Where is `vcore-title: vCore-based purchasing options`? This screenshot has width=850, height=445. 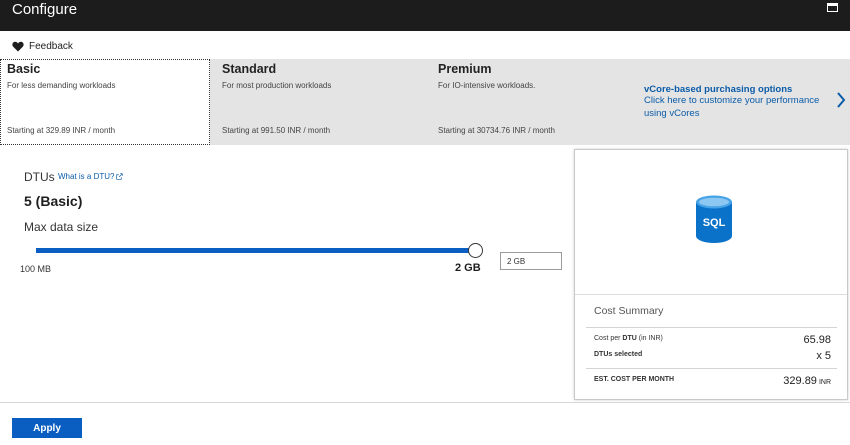 vcore-title: vCore-based purchasing options is located at coordinates (718, 89).